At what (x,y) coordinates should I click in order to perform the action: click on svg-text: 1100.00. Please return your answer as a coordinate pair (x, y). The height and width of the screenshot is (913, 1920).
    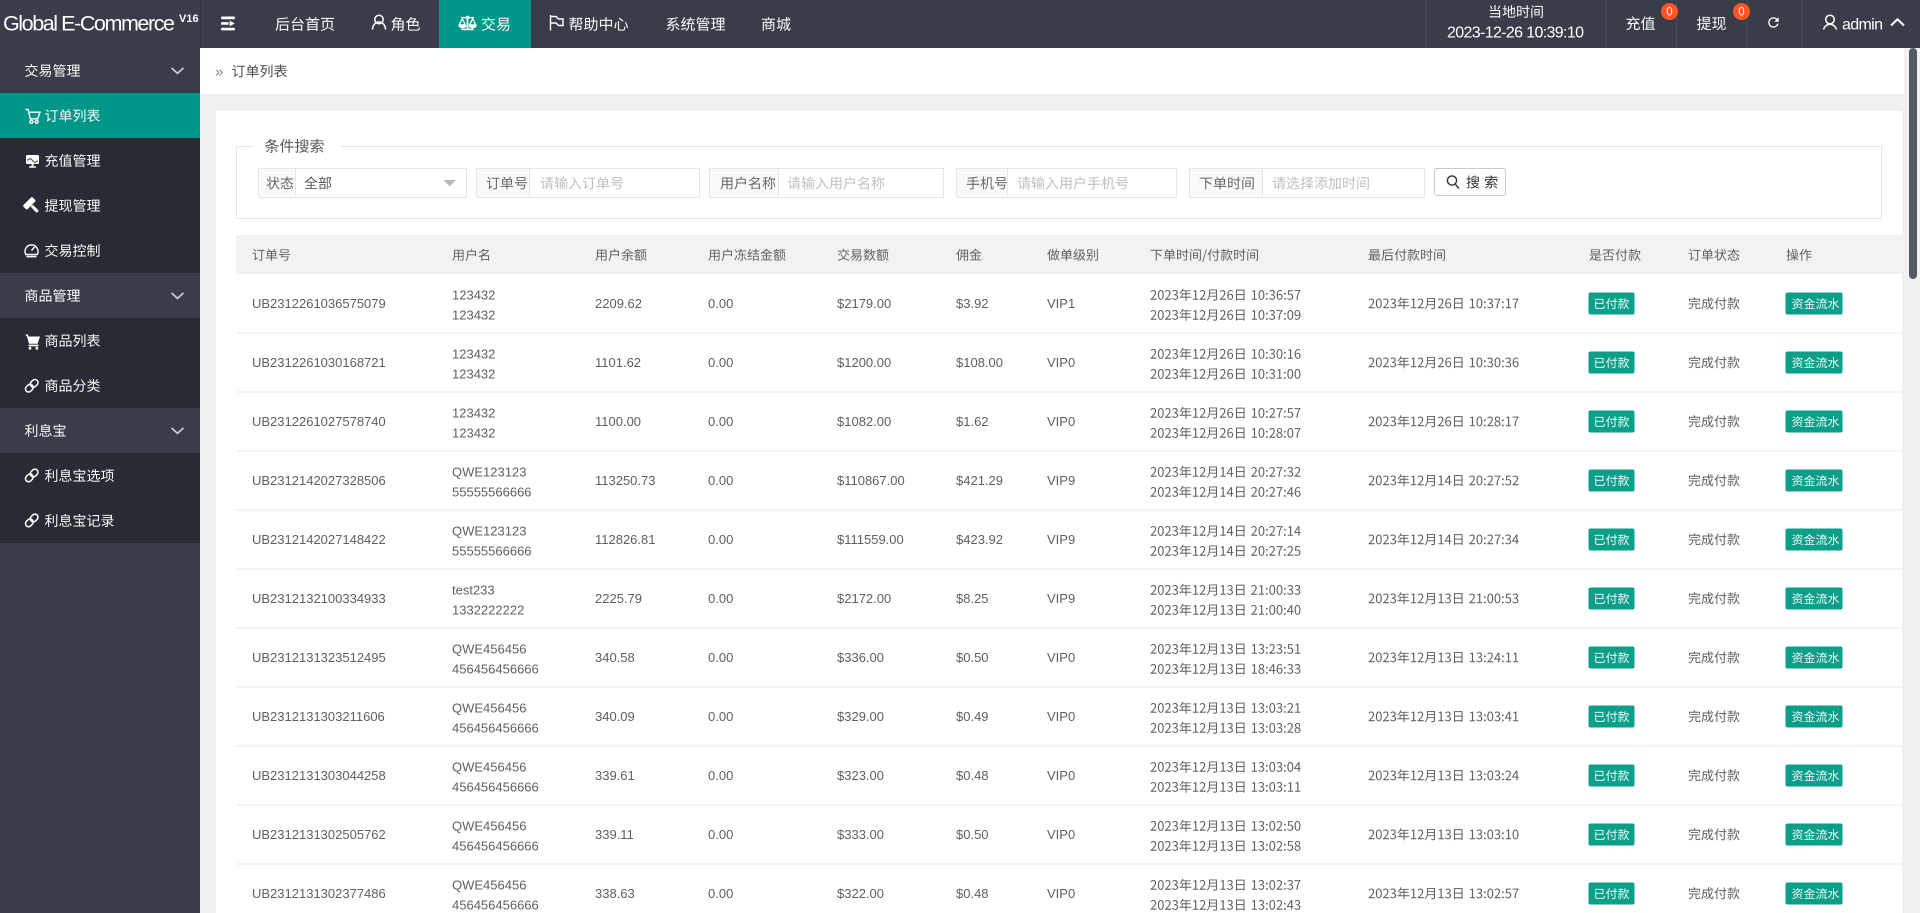
    Looking at the image, I should click on (618, 421).